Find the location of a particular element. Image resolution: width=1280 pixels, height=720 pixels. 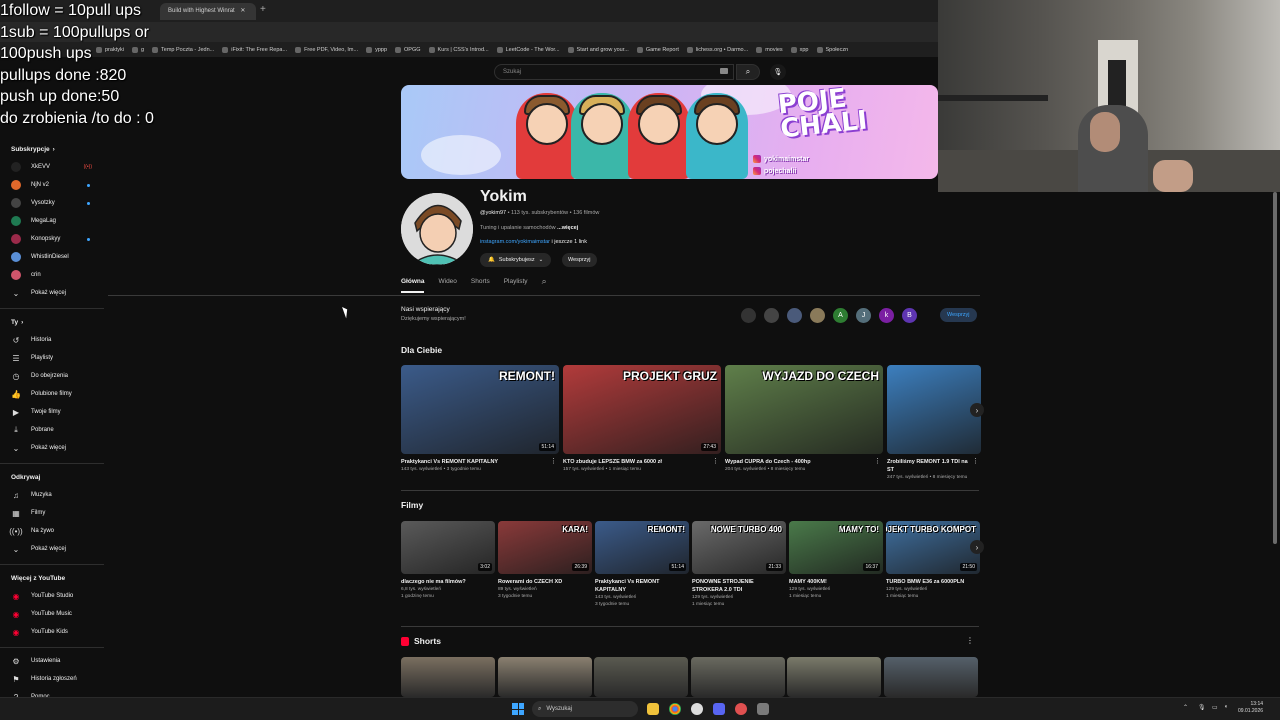

new-tab-button: + is located at coordinates (263, 9).